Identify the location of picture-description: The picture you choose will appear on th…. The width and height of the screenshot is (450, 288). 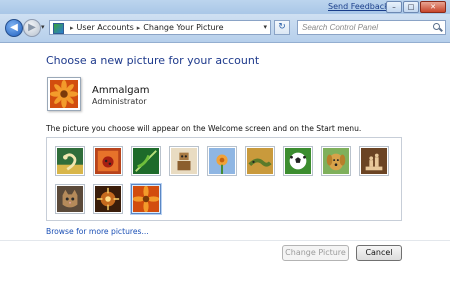
(204, 128).